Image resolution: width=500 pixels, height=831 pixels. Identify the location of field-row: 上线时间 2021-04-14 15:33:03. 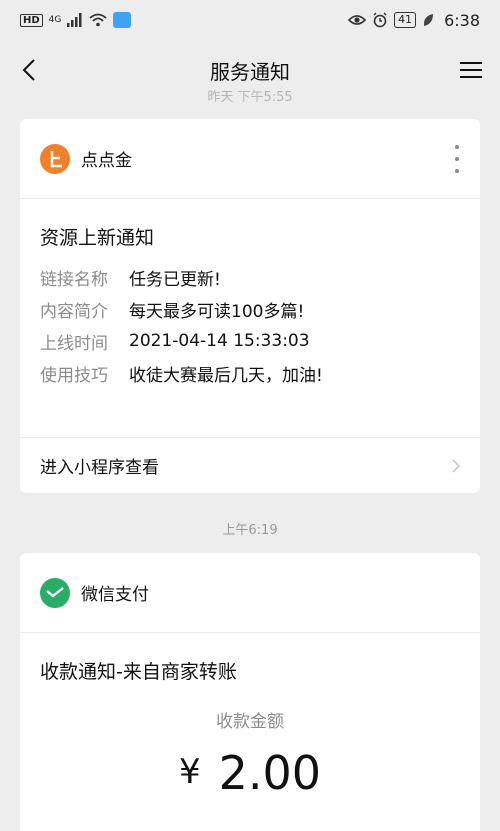
(260, 341).